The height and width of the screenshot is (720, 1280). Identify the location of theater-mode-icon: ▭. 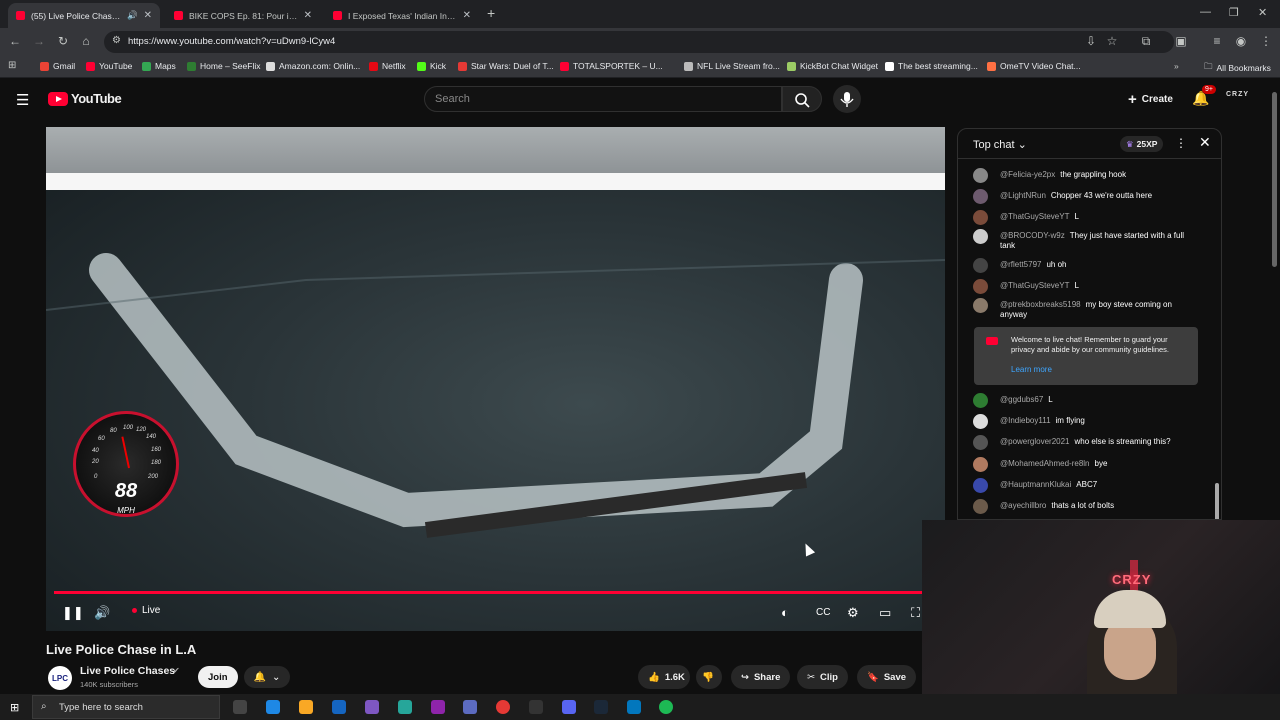
(885, 613).